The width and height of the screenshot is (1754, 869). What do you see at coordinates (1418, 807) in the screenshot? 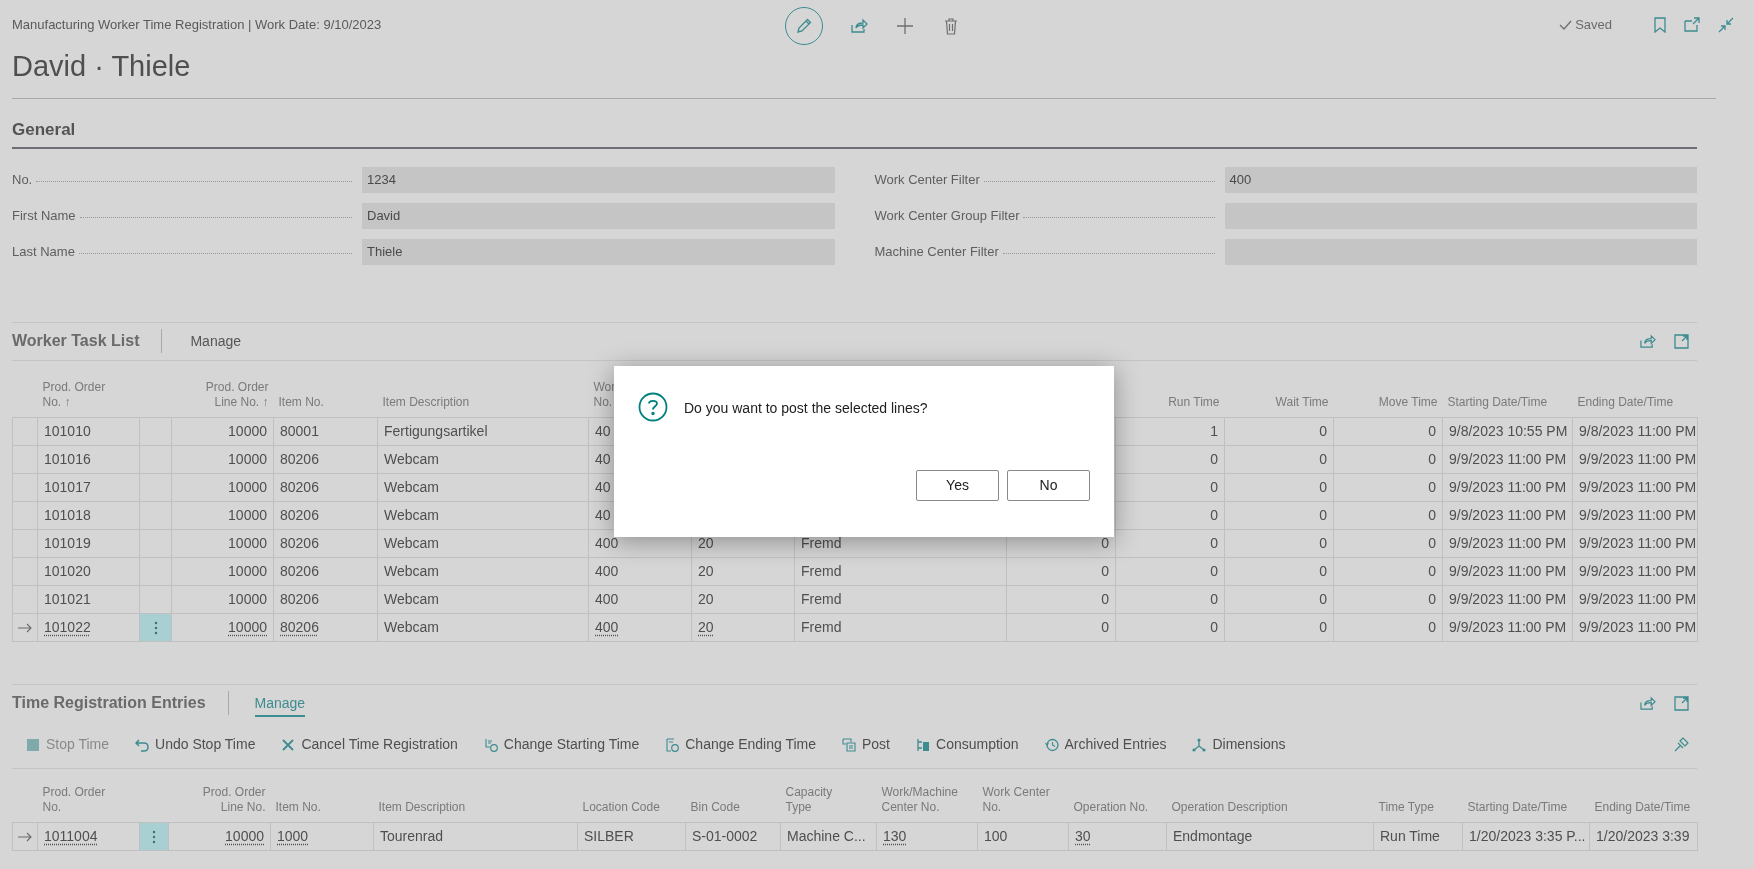
I see `column-header: Time Type` at bounding box center [1418, 807].